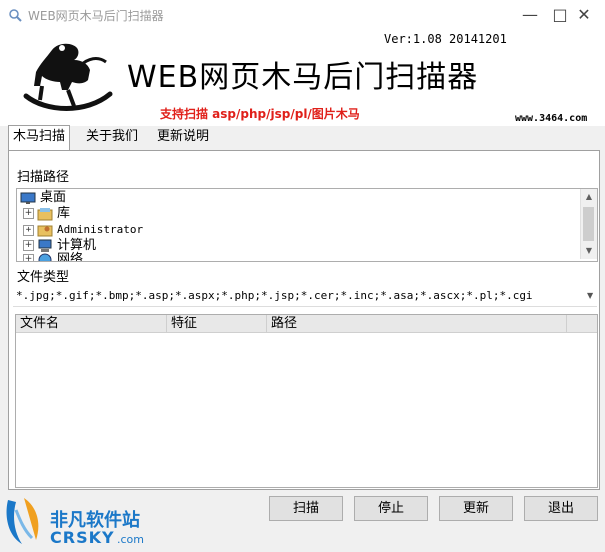  What do you see at coordinates (68, 77) in the screenshot?
I see `rocking-horse-logo` at bounding box center [68, 77].